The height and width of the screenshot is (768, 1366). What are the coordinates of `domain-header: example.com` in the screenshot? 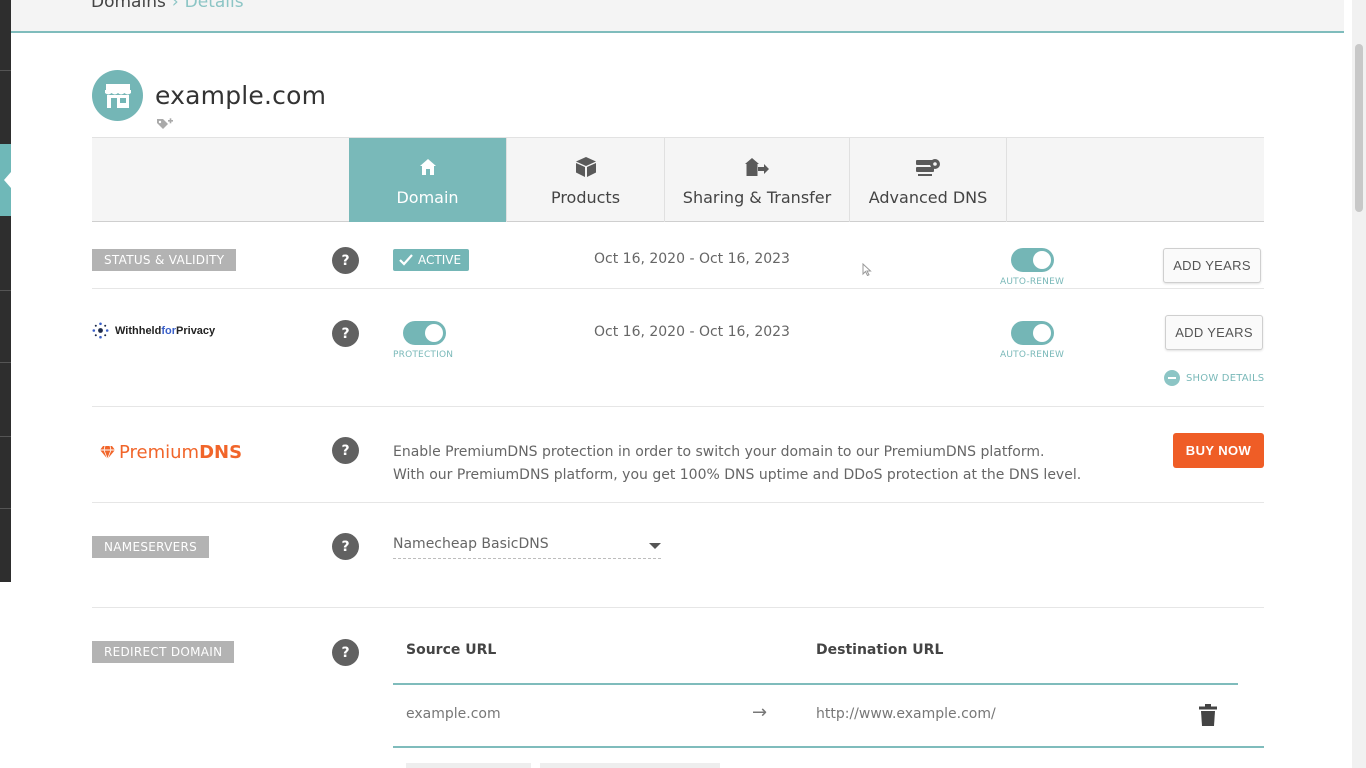 It's located at (209, 95).